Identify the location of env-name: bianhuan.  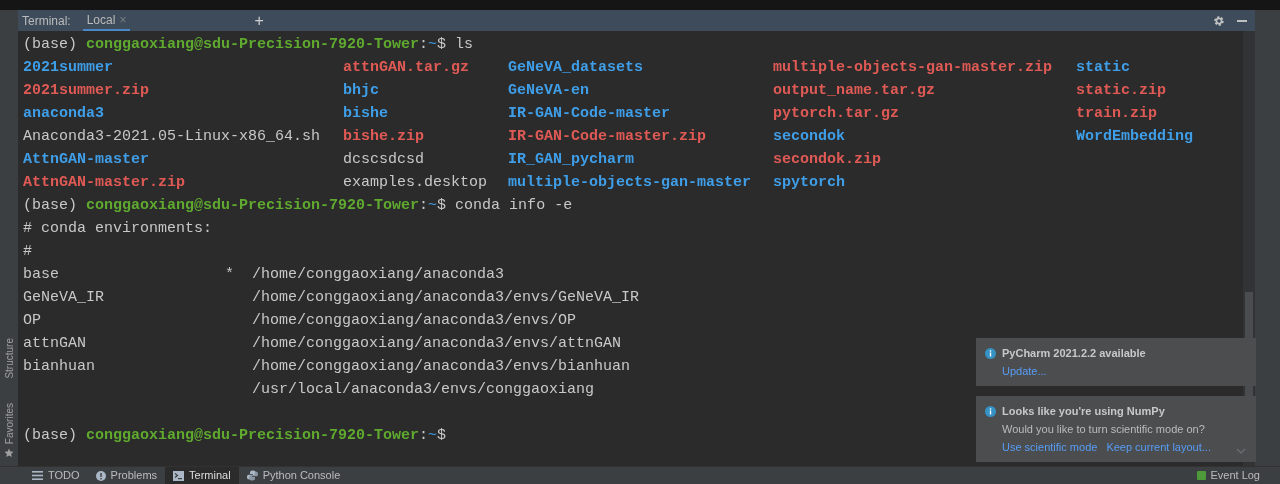
(59, 366).